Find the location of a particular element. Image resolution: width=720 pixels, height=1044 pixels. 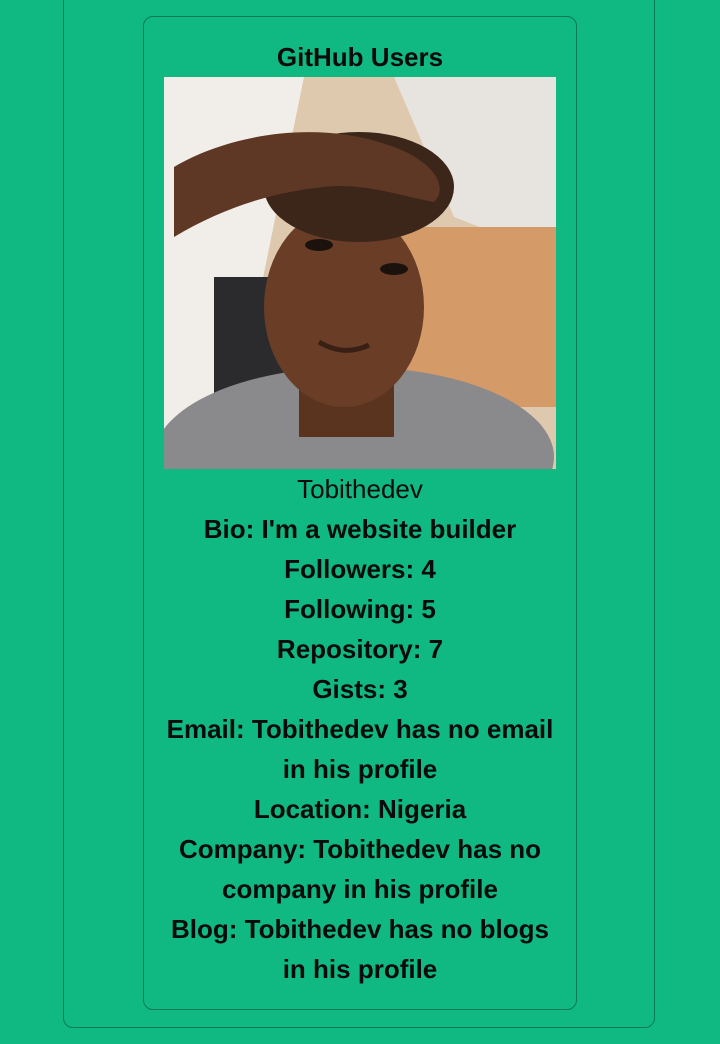

gists-count: Gists: 3 is located at coordinates (360, 689).